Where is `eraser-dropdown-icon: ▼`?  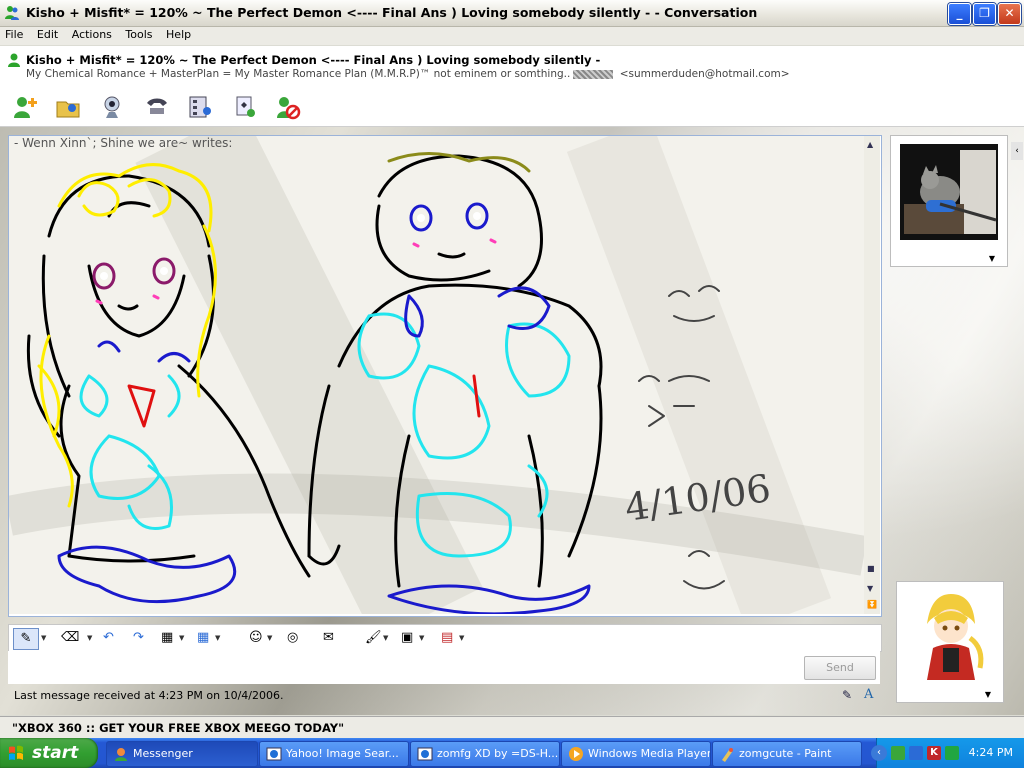
eraser-dropdown-icon: ▼ is located at coordinates (89, 638).